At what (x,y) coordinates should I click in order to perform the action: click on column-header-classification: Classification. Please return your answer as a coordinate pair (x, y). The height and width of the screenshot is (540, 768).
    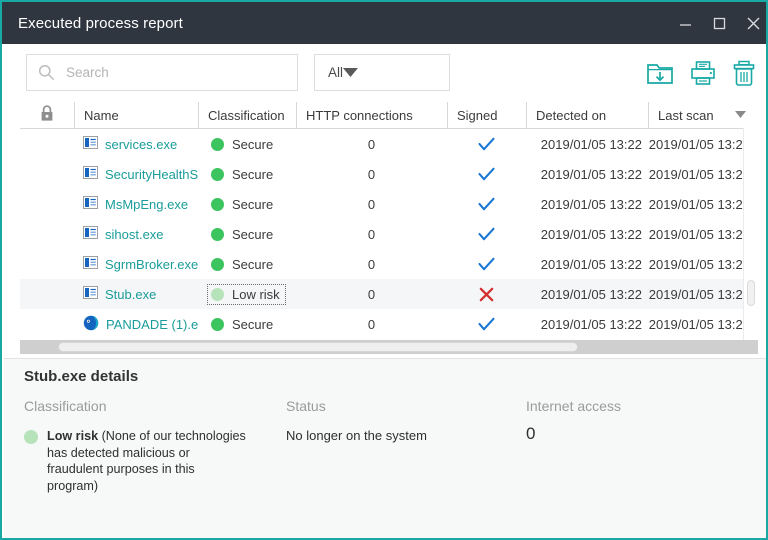
    Looking at the image, I should click on (247, 115).